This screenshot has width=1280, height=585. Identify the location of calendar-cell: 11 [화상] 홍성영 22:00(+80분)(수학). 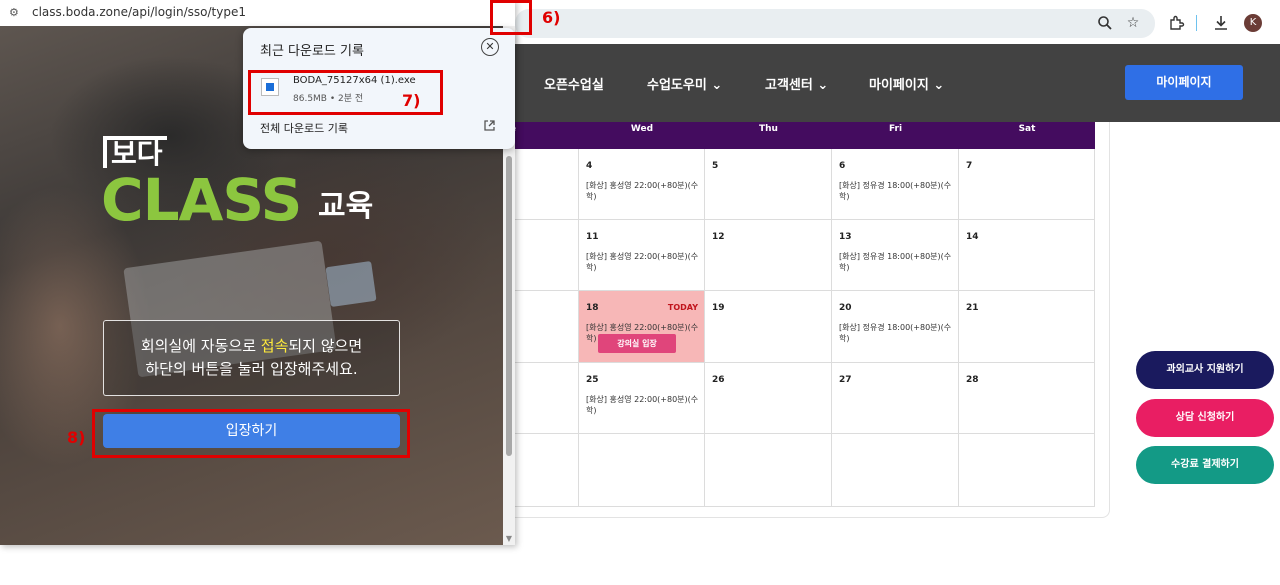
(642, 255).